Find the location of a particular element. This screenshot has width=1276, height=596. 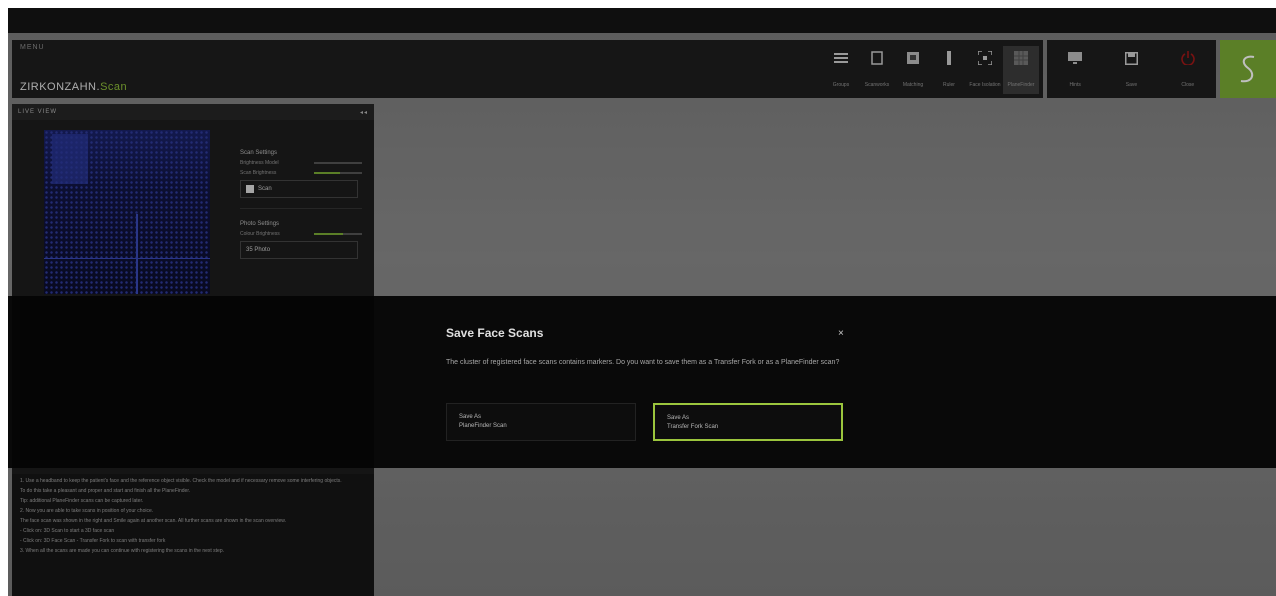

dialog-title: Save Face Scans is located at coordinates (495, 333).